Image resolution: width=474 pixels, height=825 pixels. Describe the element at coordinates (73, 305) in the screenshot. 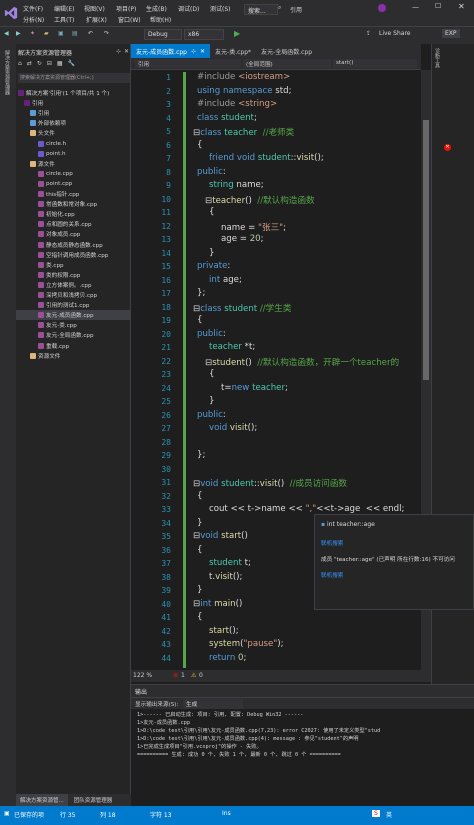

I see `tree-item: 引用的测试1.cpp` at that location.